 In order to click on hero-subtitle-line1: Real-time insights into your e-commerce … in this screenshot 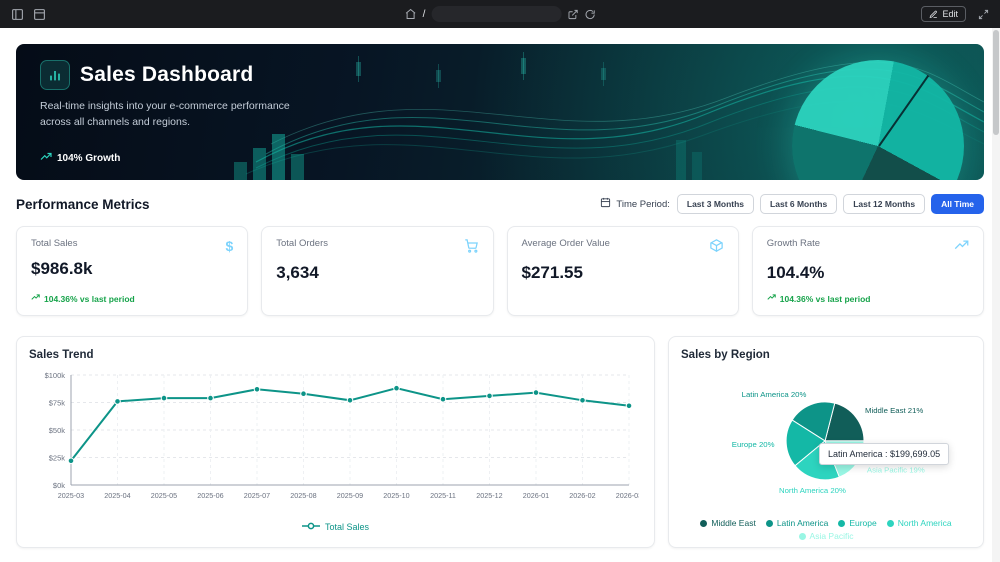, I will do `click(165, 106)`.